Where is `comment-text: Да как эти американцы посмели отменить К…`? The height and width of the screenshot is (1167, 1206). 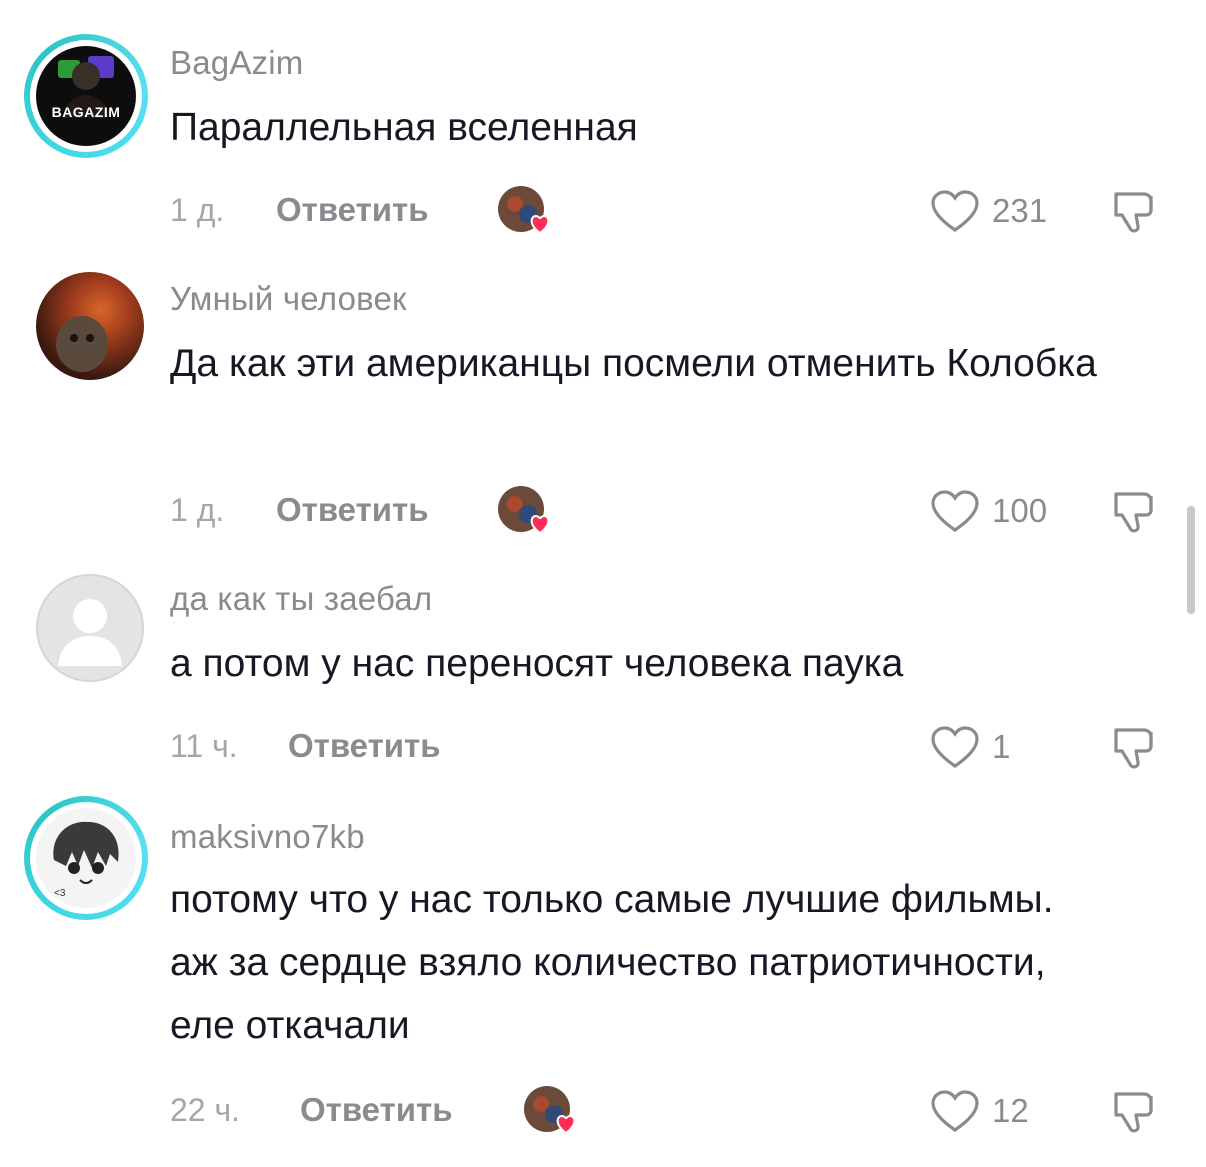
comment-text: Да как эти американцы посмели отменить К… is located at coordinates (633, 363).